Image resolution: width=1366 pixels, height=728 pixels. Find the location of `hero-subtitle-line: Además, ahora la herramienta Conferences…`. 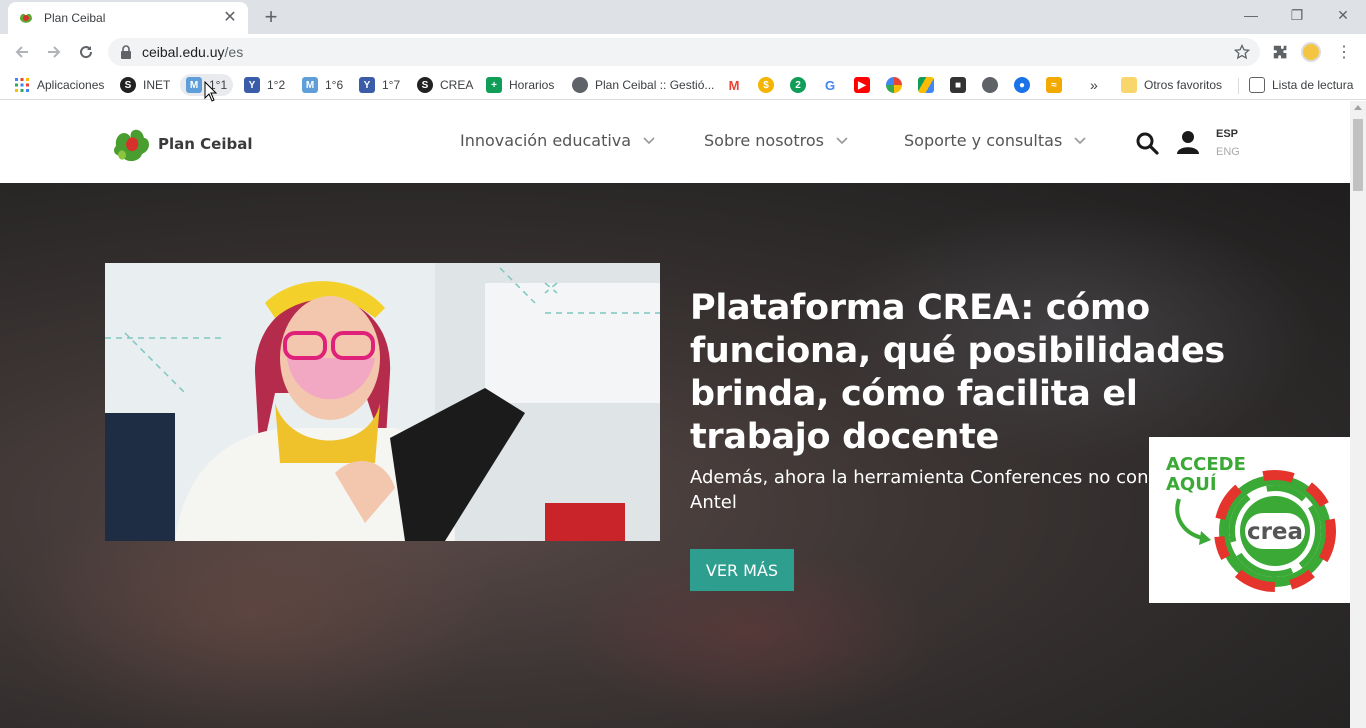

hero-subtitle-line: Además, ahora la herramienta Conferences… is located at coordinates (925, 477).